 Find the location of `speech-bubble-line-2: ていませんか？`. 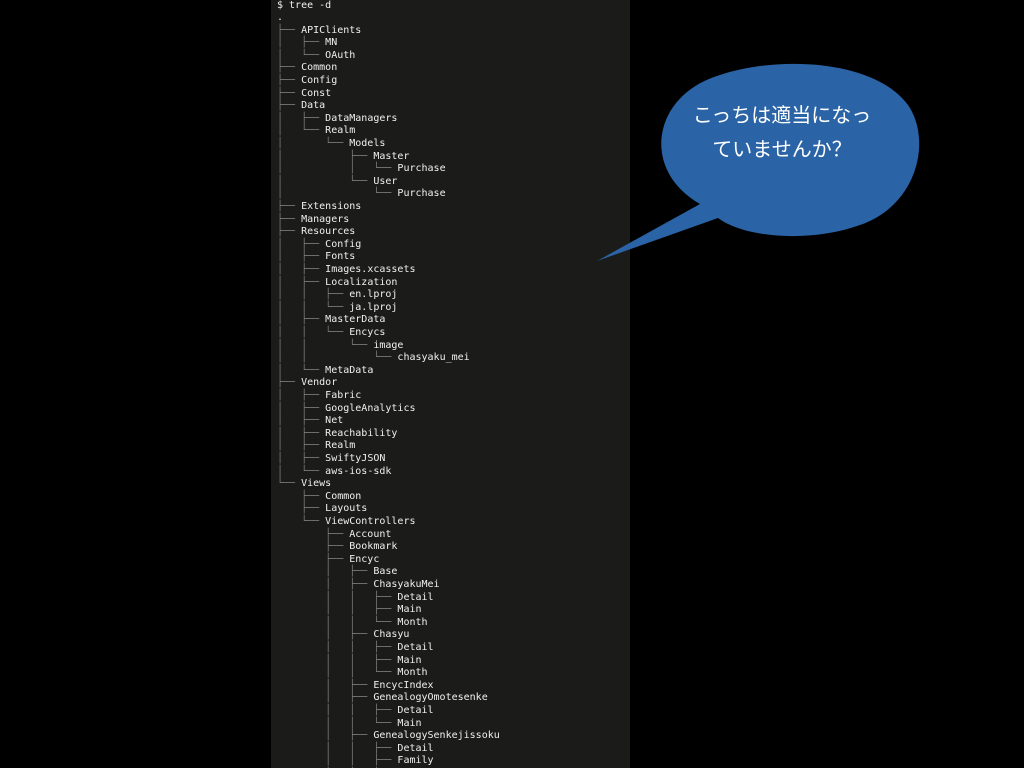

speech-bubble-line-2: ていませんか？ is located at coordinates (782, 149).